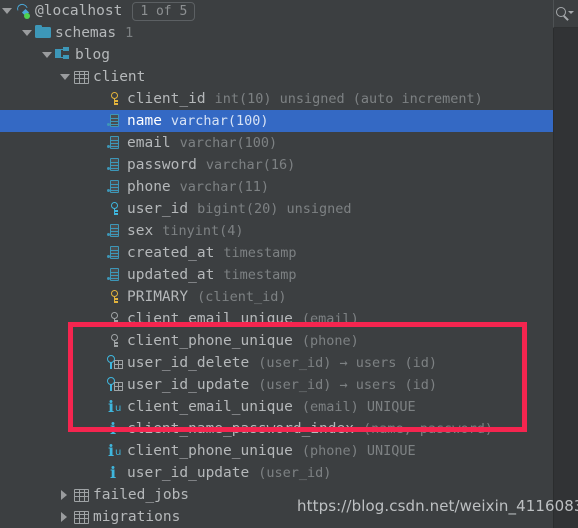 This screenshot has width=578, height=528. I want to click on tree-row-meta: int(10) unsigned (auto increment), so click(348, 99).